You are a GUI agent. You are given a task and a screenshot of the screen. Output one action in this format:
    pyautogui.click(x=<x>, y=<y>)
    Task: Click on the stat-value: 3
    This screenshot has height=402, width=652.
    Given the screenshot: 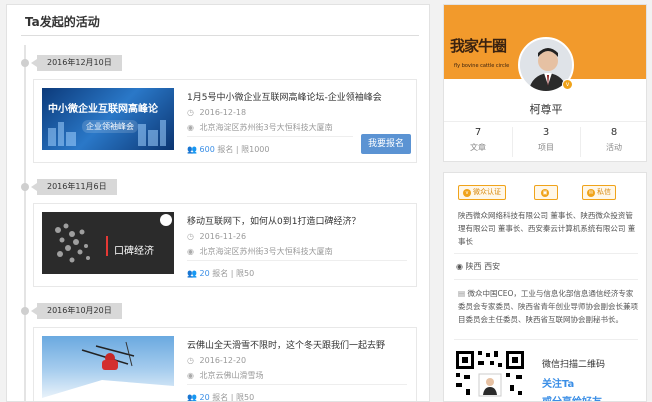 What is the action you would take?
    pyautogui.click(x=546, y=132)
    